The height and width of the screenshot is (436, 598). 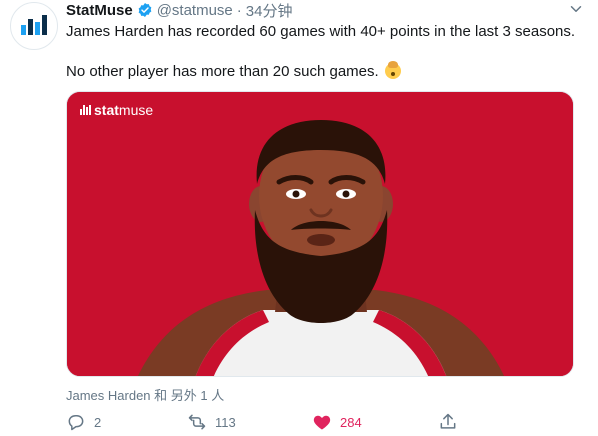 What do you see at coordinates (576, 10) in the screenshot?
I see `more-options-icon` at bounding box center [576, 10].